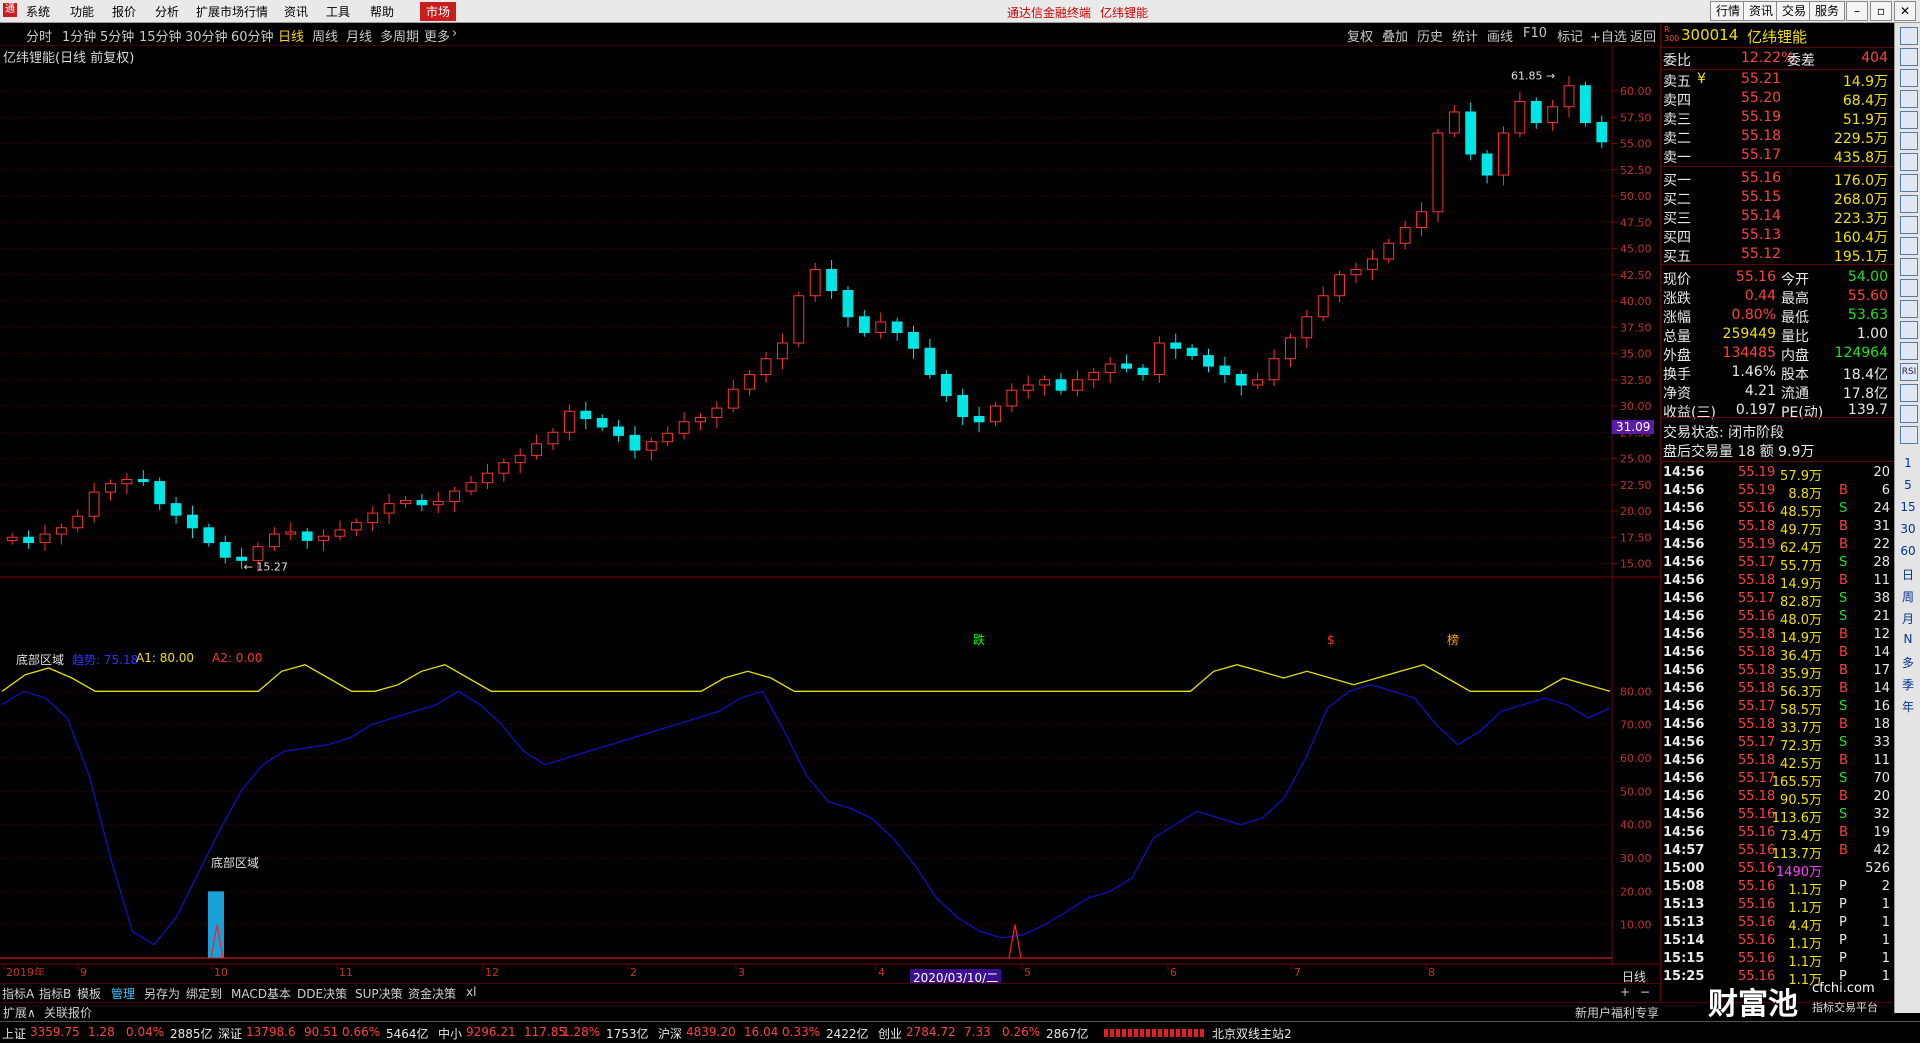 The height and width of the screenshot is (1043, 1920). What do you see at coordinates (1857, 11) in the screenshot?
I see `minimize-icon: –` at bounding box center [1857, 11].